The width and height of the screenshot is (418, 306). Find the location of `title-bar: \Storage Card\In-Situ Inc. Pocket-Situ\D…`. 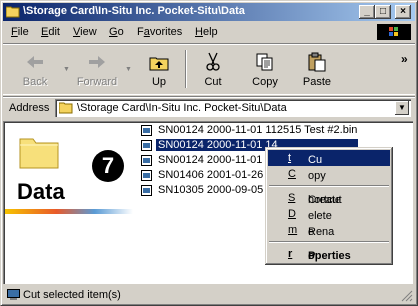

title-bar: \Storage Card\In-Situ Inc. Pocket-Situ\D… is located at coordinates (209, 12).